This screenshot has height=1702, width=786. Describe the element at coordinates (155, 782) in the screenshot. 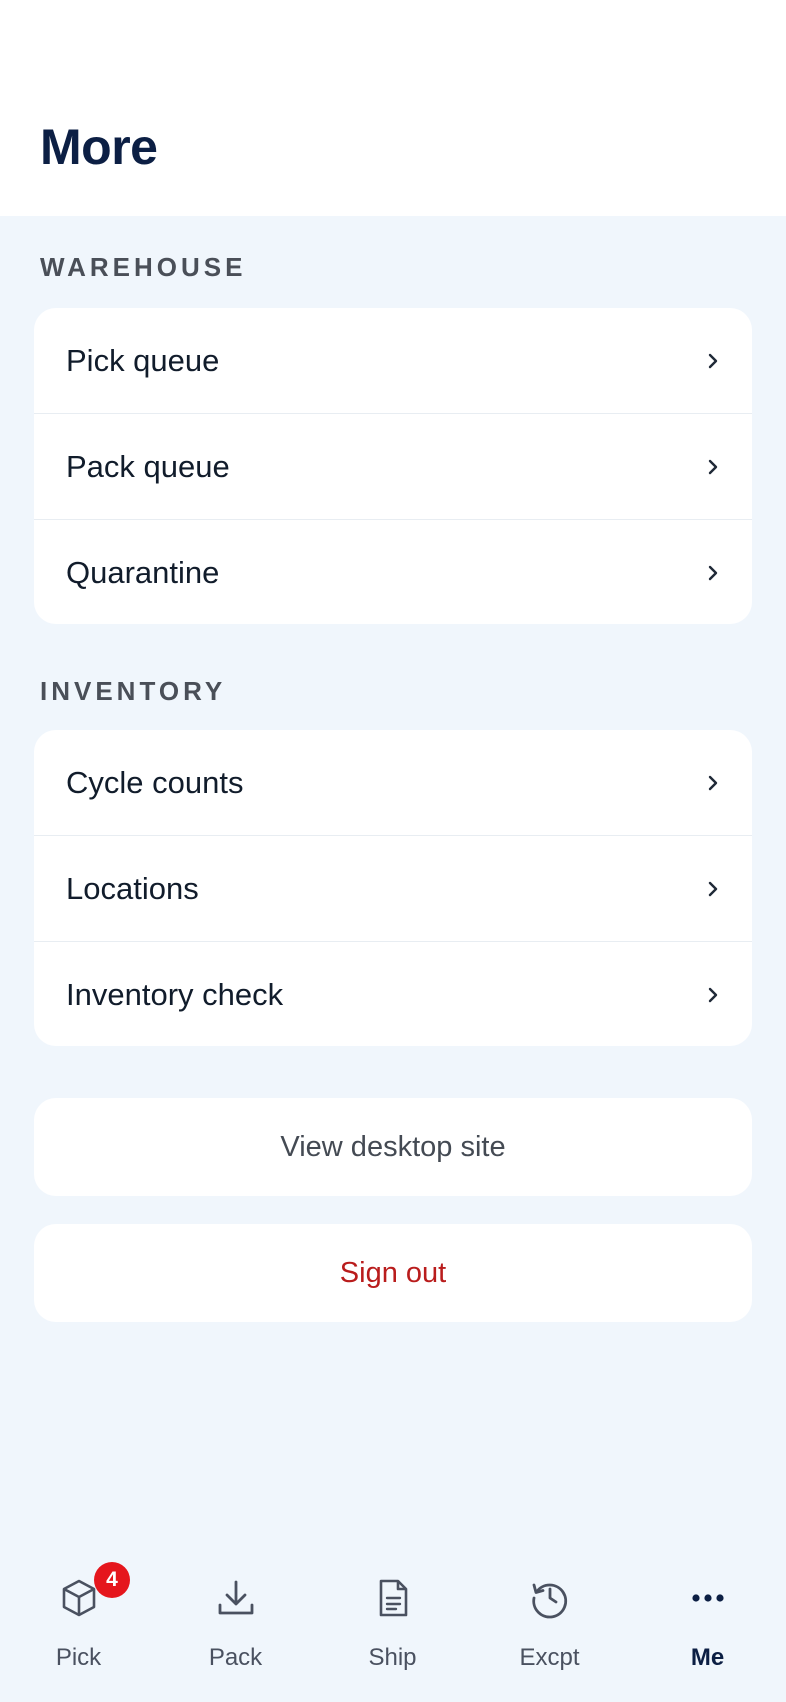

I see `menu-item-label: Cycle counts` at that location.